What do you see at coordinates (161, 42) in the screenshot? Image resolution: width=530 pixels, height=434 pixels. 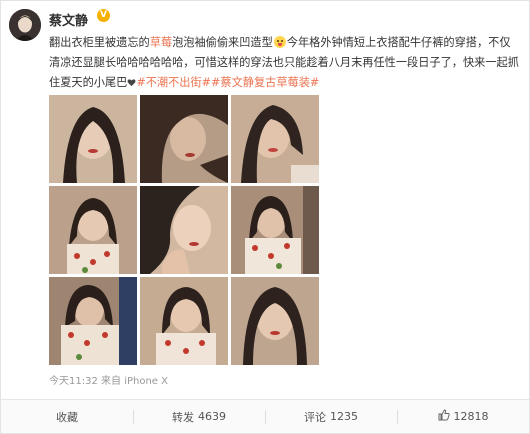 I see `highlight-keyword-link: 草莓` at bounding box center [161, 42].